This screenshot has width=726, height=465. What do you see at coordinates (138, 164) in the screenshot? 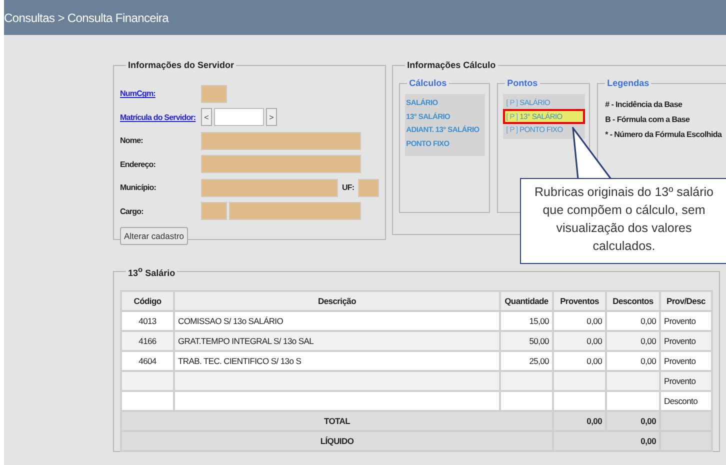
I see `field-label: Endereço:` at bounding box center [138, 164].